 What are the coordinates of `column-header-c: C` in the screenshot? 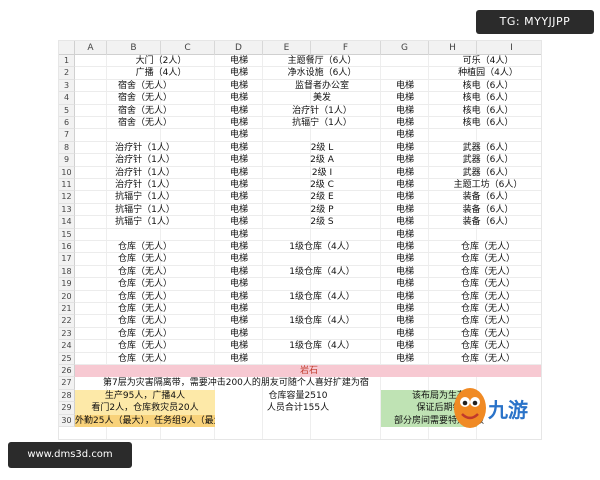 It's located at (188, 48).